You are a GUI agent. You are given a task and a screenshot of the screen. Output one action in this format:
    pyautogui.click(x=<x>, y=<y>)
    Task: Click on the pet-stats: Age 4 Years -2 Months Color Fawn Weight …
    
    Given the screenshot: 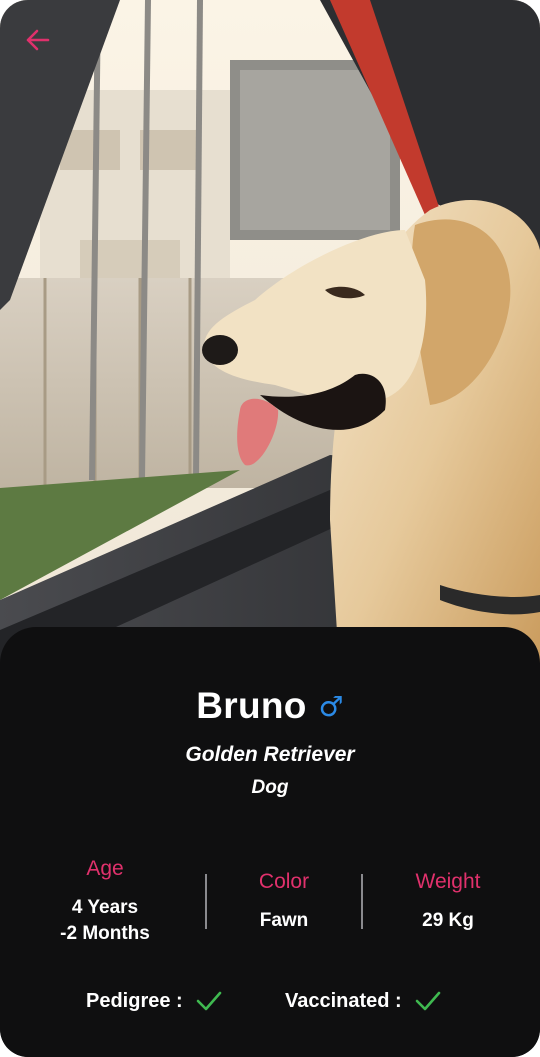 What is the action you would take?
    pyautogui.click(x=270, y=902)
    